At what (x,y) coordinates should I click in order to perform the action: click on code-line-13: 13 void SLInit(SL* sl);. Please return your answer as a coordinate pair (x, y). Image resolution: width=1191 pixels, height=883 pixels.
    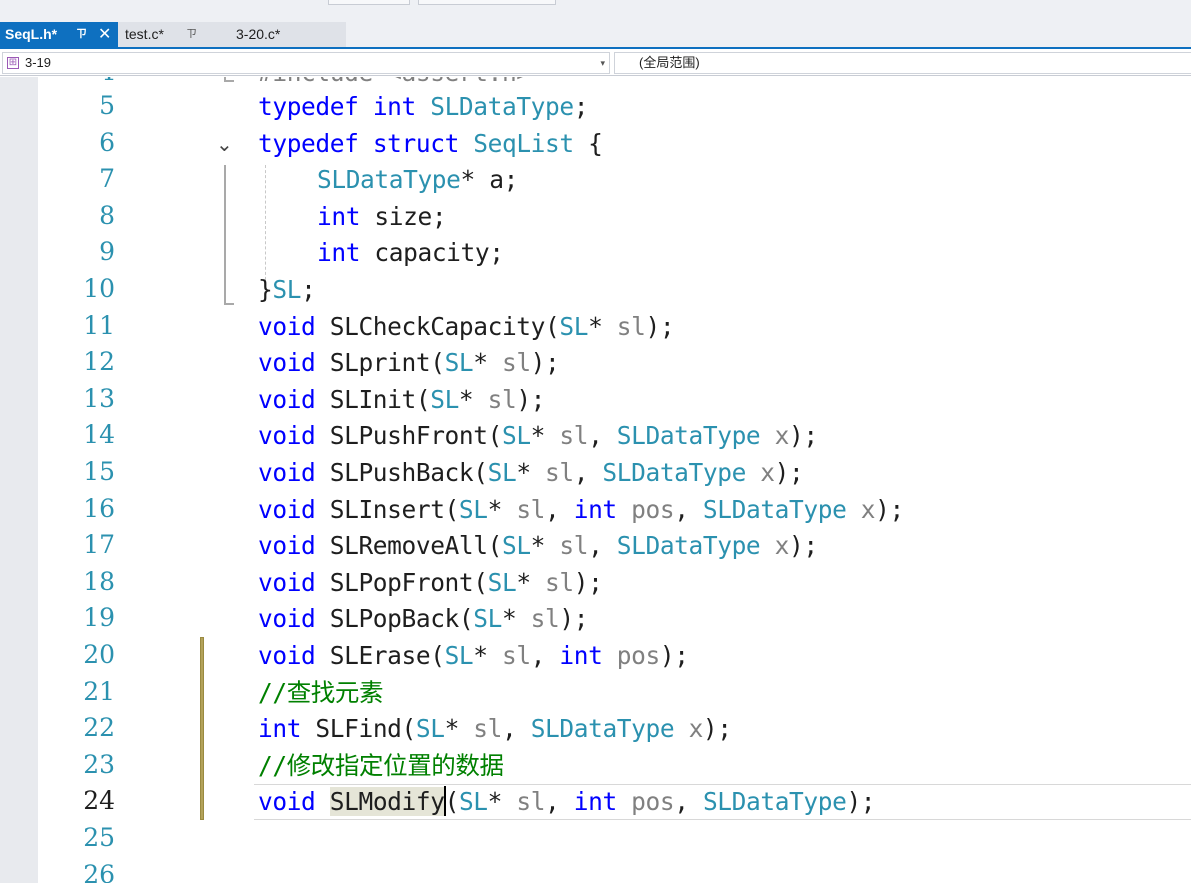
    Looking at the image, I should click on (614, 400).